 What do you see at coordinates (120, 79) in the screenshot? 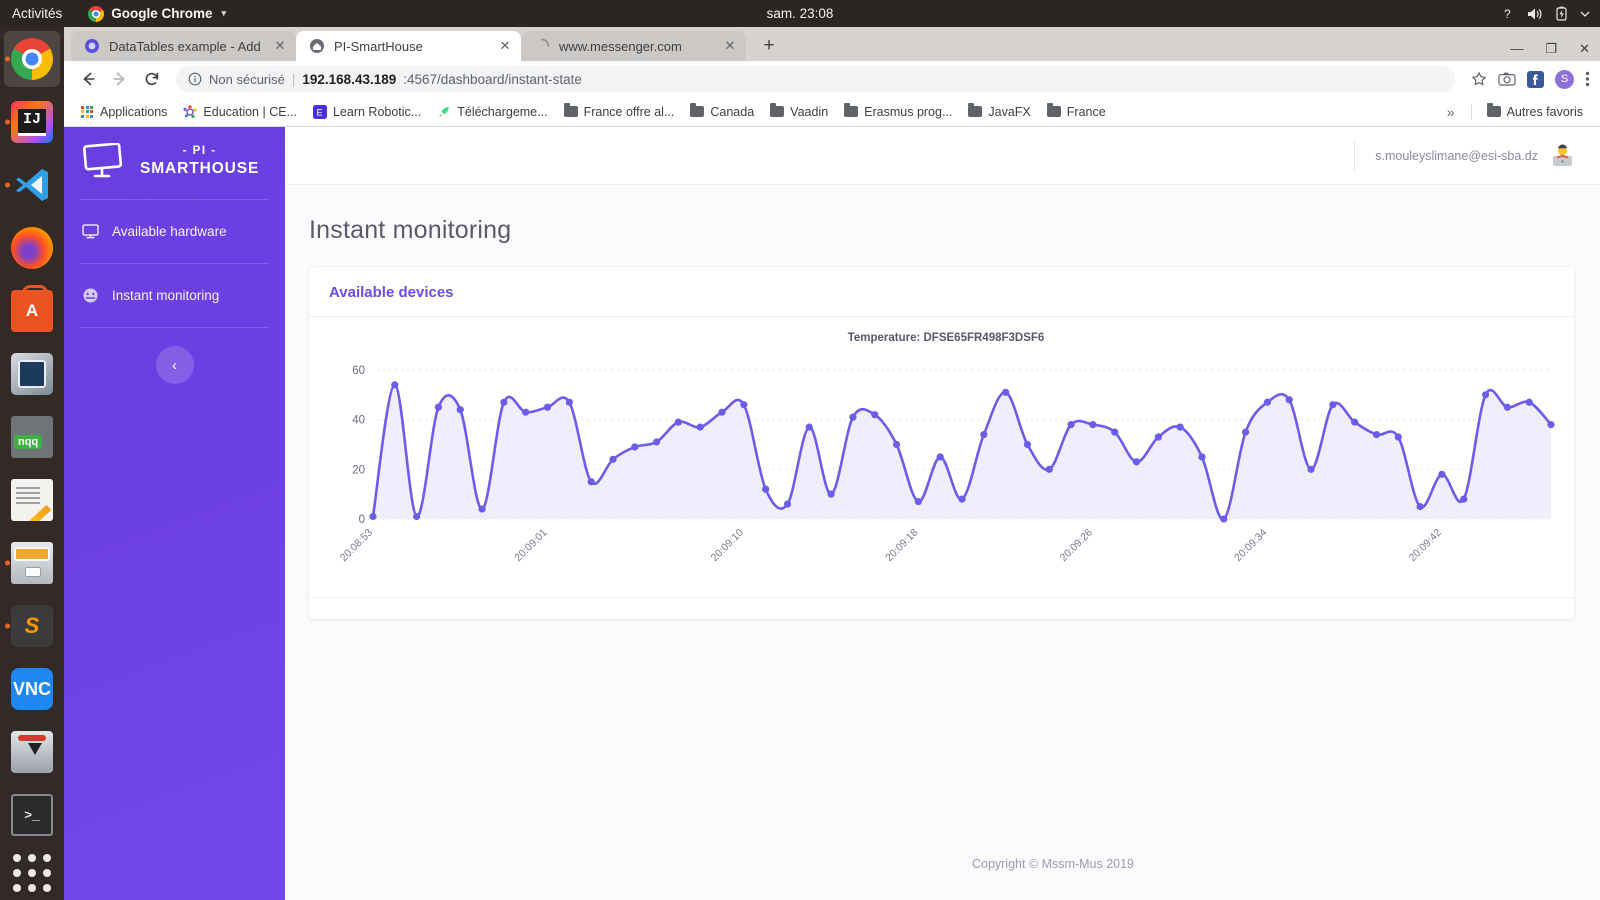
I see `forward-button` at bounding box center [120, 79].